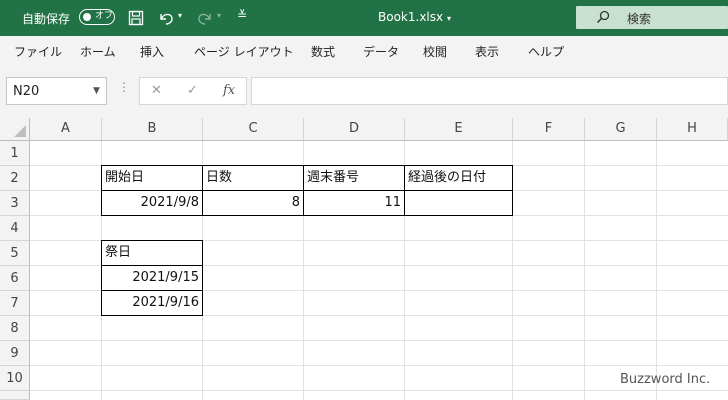 This screenshot has width=728, height=400. Describe the element at coordinates (15, 203) in the screenshot. I see `row-header-3: 3` at that location.